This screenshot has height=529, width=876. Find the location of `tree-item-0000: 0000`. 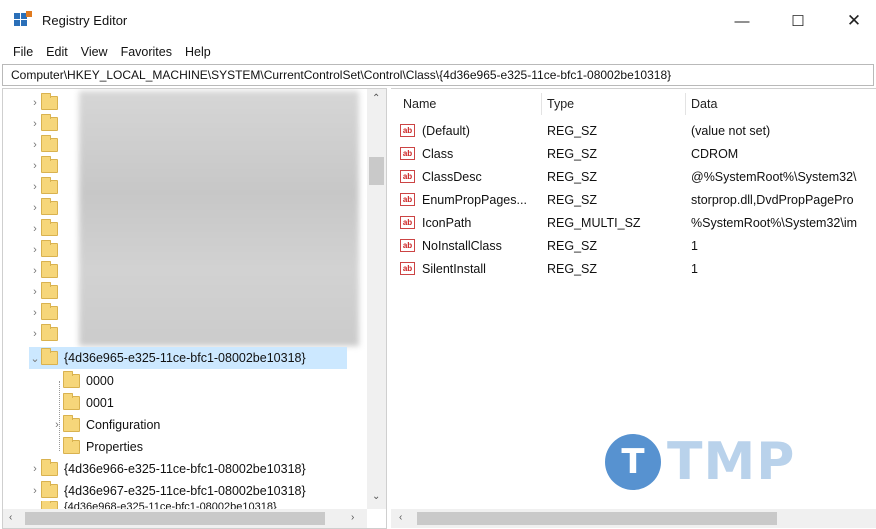

tree-item-0000: 0000 is located at coordinates (82, 381).